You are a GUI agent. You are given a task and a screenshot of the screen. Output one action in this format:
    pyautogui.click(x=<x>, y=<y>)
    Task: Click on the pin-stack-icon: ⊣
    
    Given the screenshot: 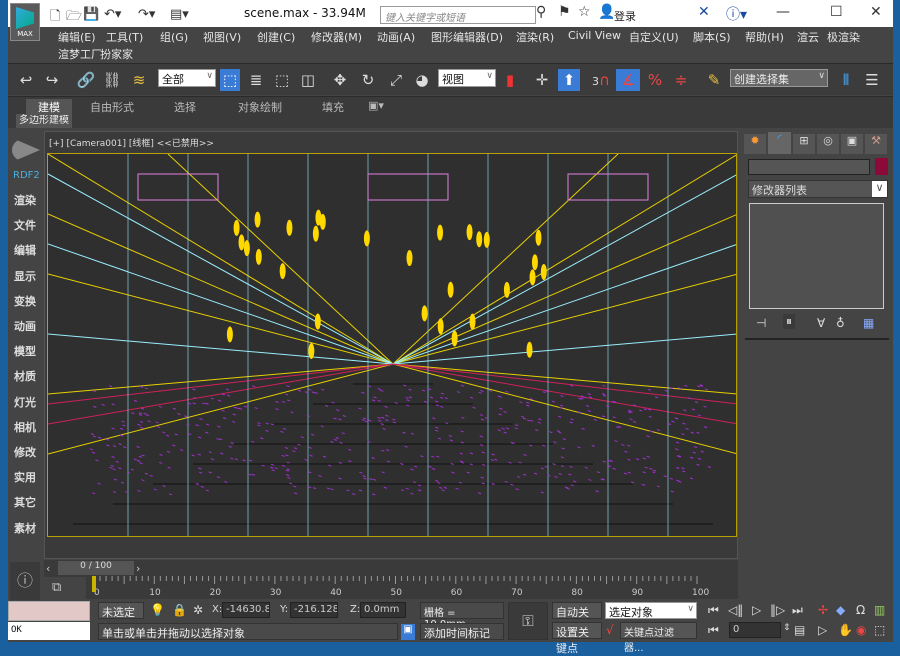 What is the action you would take?
    pyautogui.click(x=761, y=323)
    